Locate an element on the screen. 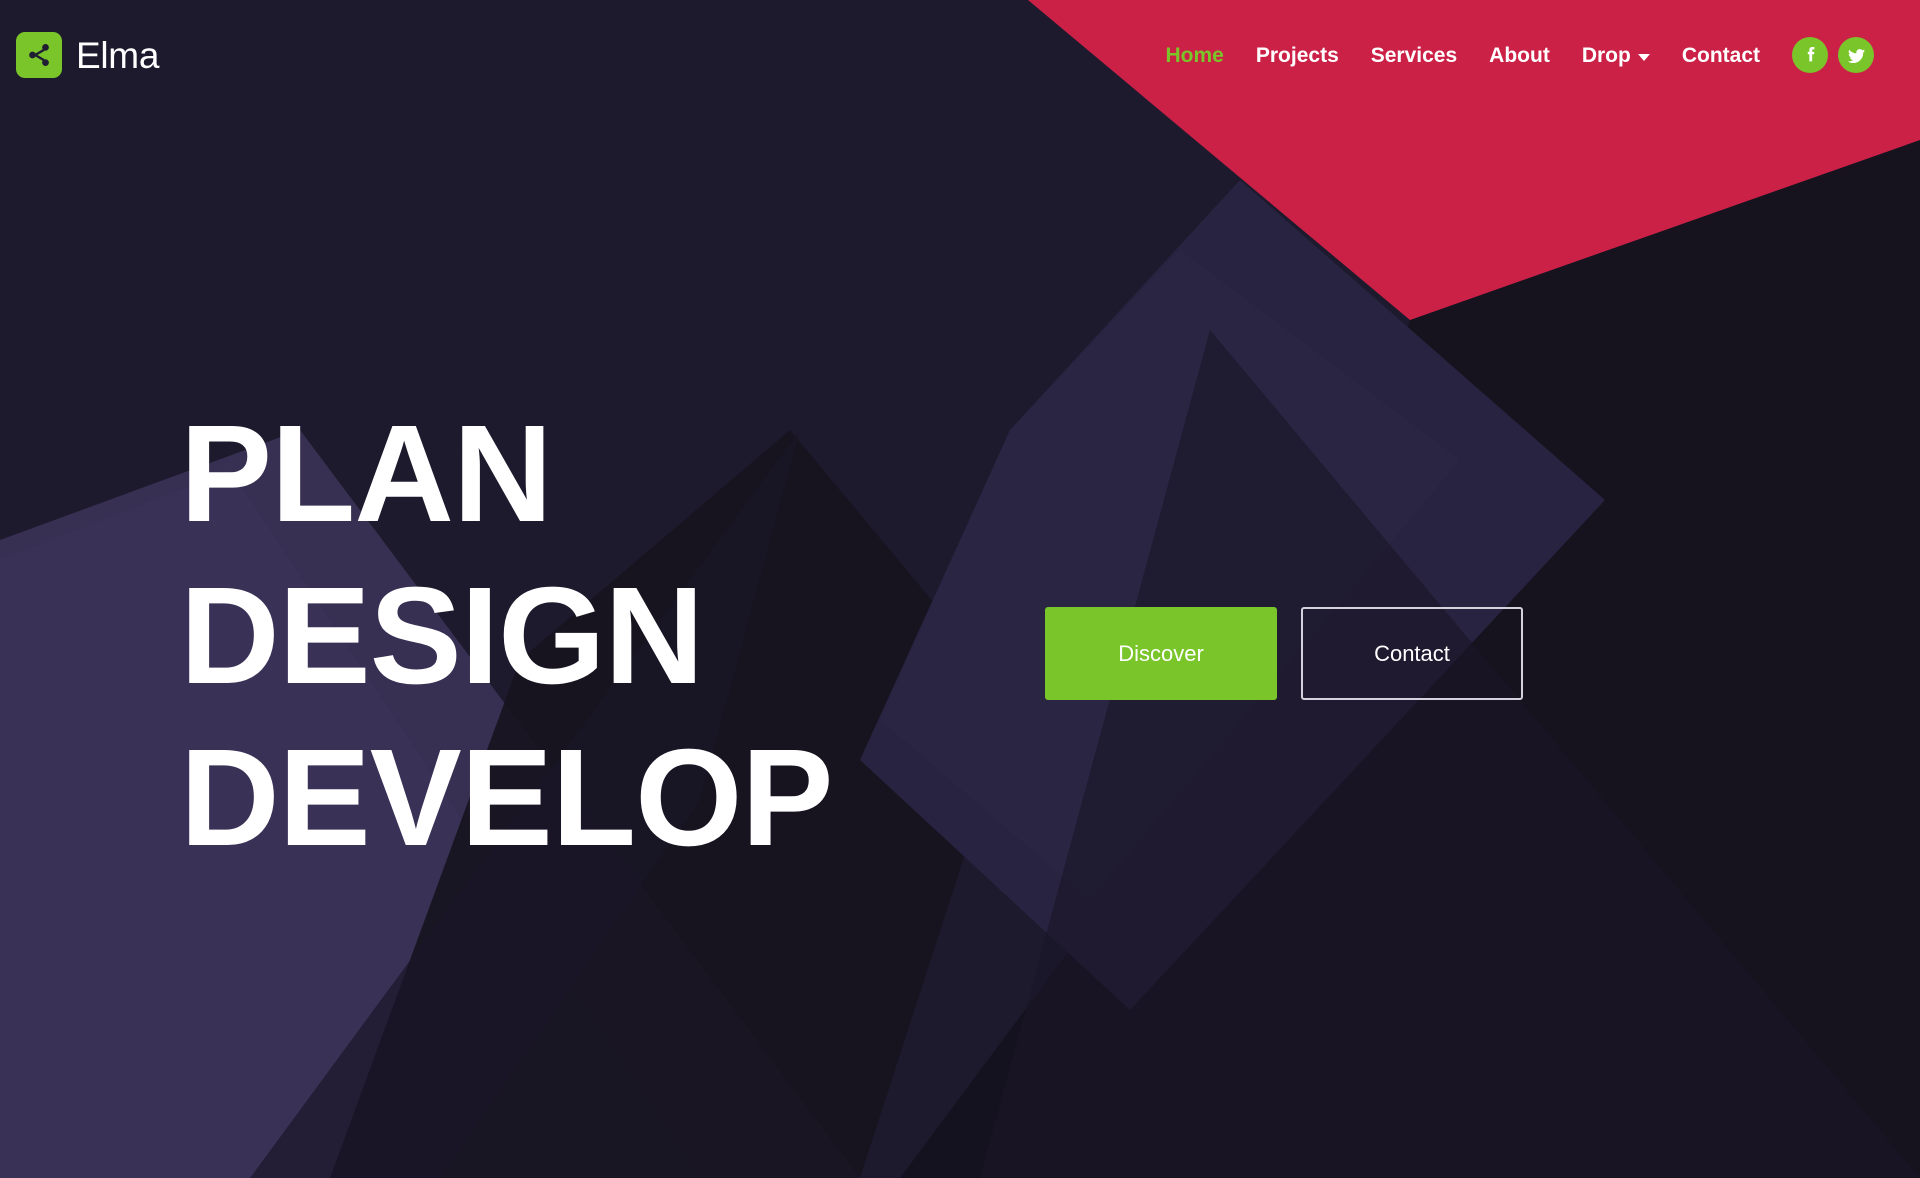  share-icon is located at coordinates (39, 55).